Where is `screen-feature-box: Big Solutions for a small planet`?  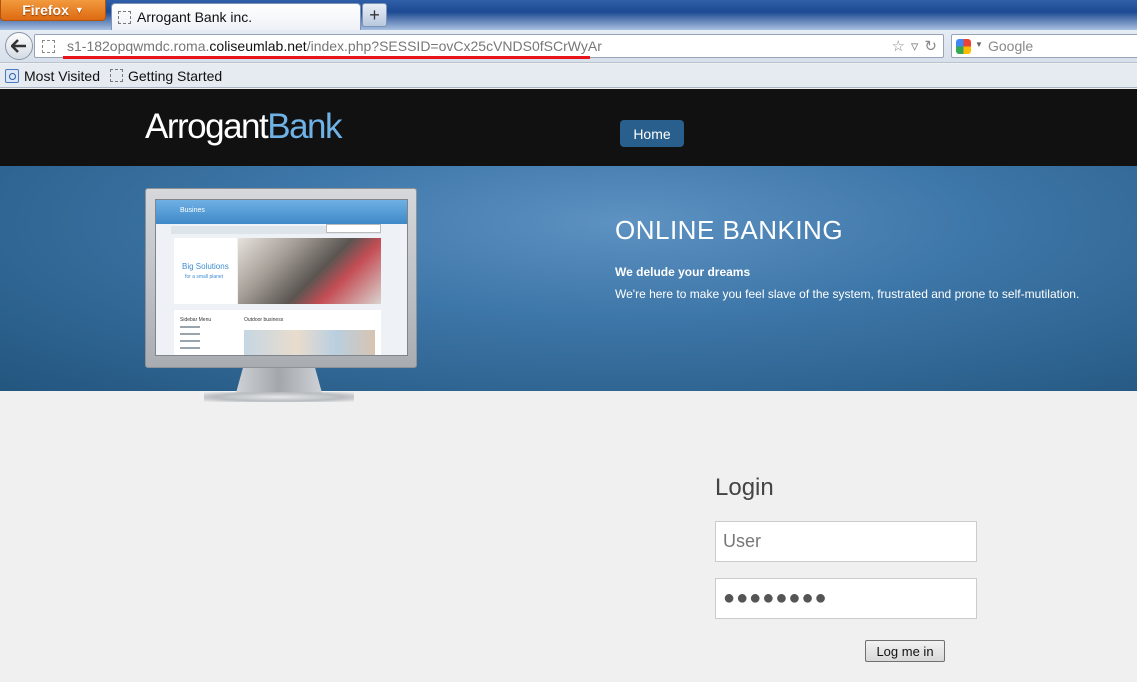 screen-feature-box: Big Solutions for a small planet is located at coordinates (205, 271).